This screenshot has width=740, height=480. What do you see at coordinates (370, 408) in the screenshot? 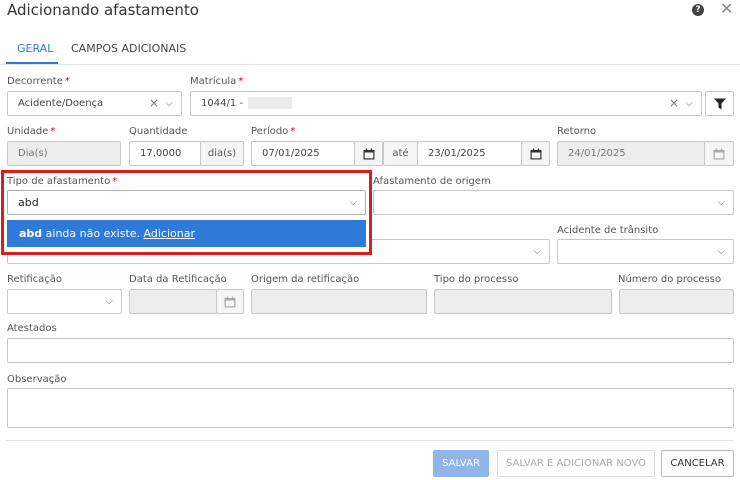
I see `observacao-textarea` at bounding box center [370, 408].